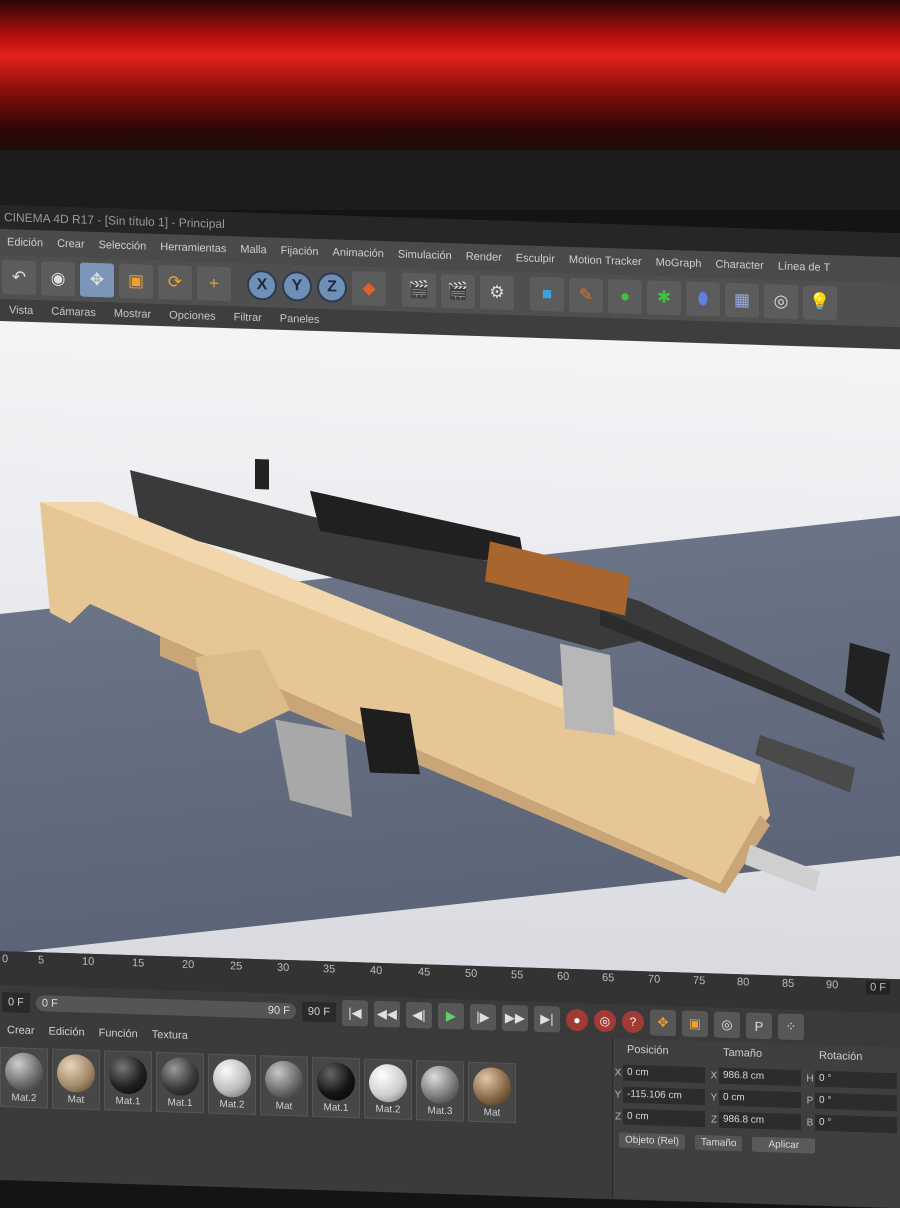 This screenshot has width=900, height=1208. Describe the element at coordinates (664, 1074) in the screenshot. I see `position-x-field: 0 cm` at that location.